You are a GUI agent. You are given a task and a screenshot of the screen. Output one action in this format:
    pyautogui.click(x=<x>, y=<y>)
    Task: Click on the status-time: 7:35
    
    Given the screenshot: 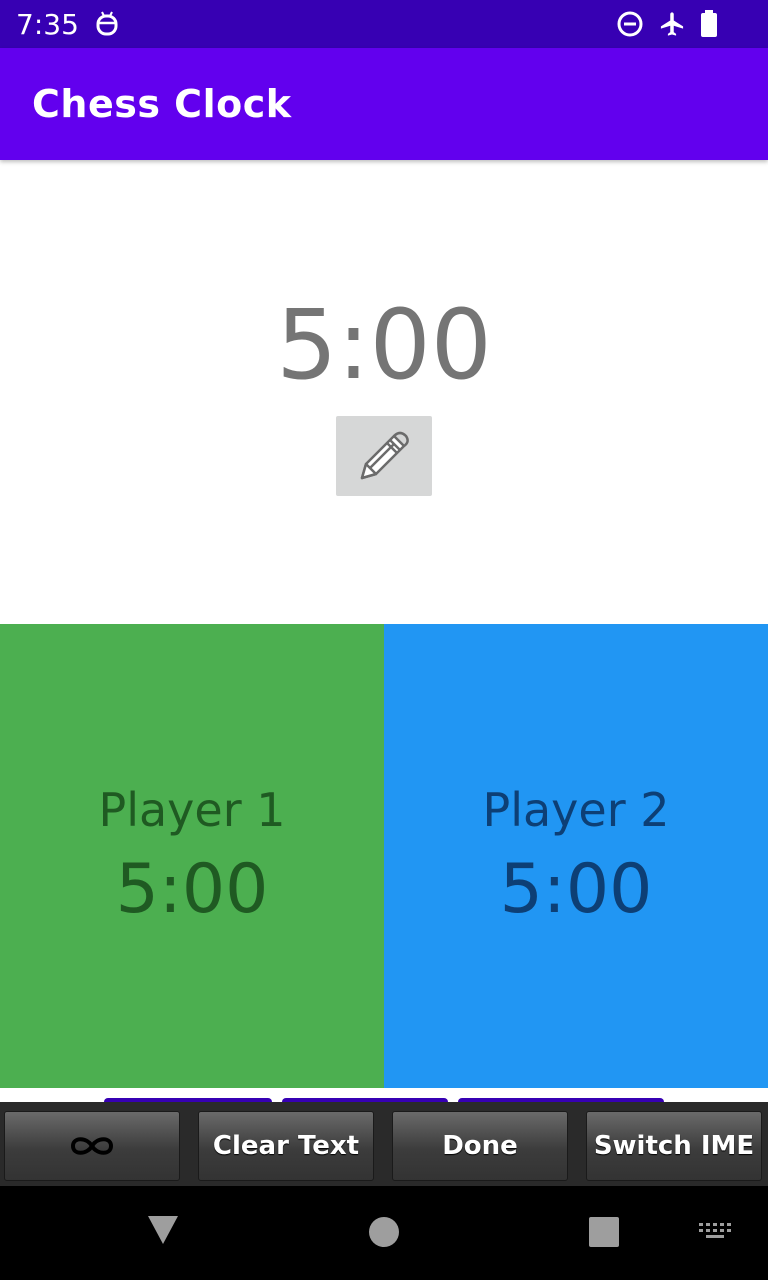 What is the action you would take?
    pyautogui.click(x=47, y=24)
    